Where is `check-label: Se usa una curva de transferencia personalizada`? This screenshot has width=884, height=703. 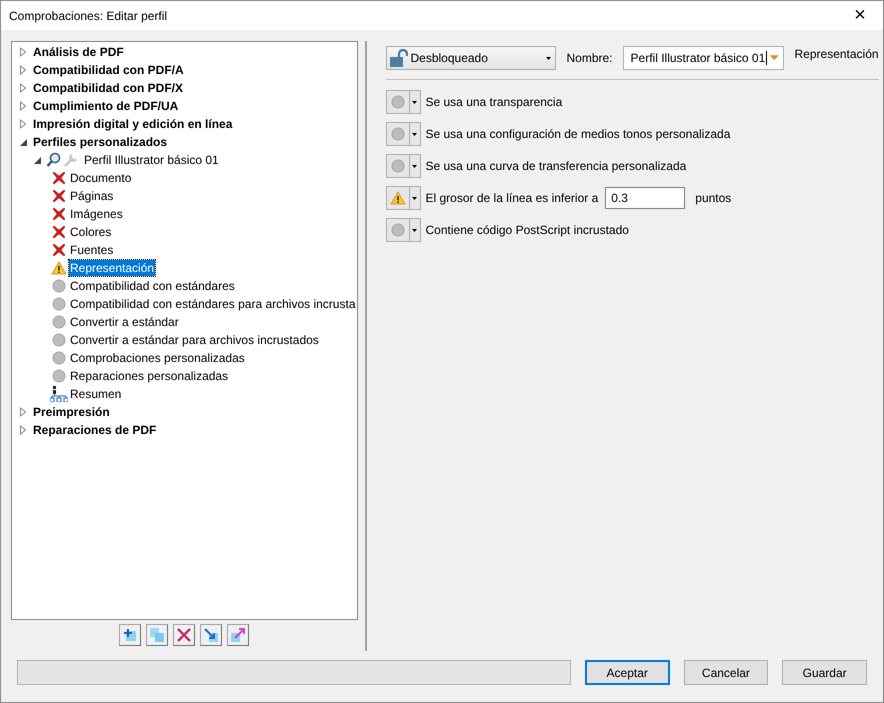
check-label: Se usa una curva de transferencia personalizada is located at coordinates (556, 166).